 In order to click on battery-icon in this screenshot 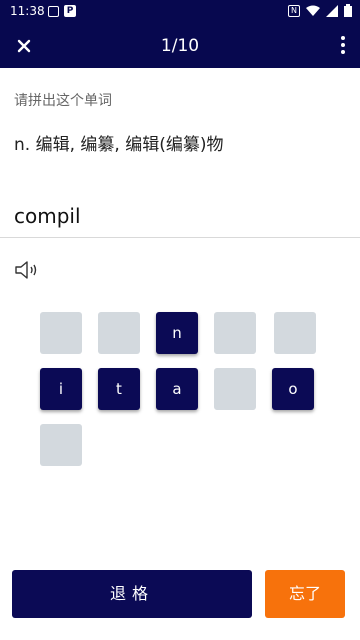, I will do `click(348, 10)`.